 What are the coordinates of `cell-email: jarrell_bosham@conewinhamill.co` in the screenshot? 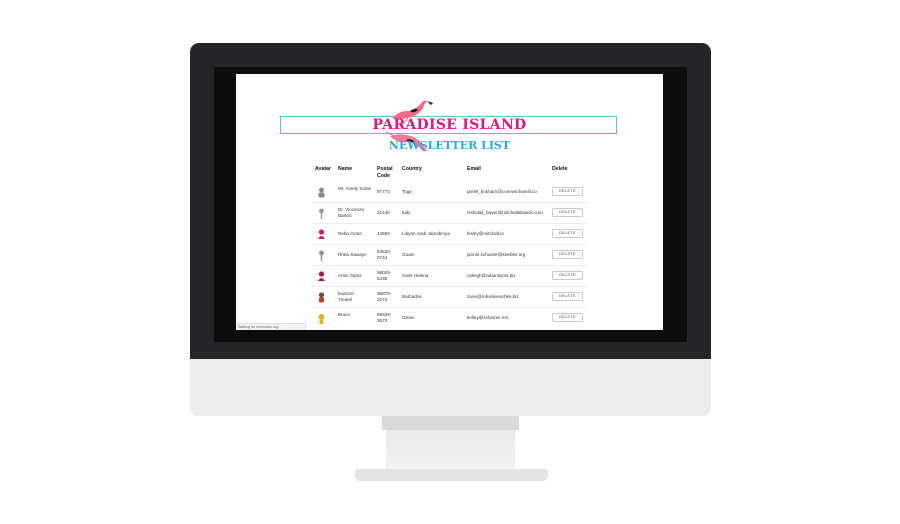 It's located at (502, 191).